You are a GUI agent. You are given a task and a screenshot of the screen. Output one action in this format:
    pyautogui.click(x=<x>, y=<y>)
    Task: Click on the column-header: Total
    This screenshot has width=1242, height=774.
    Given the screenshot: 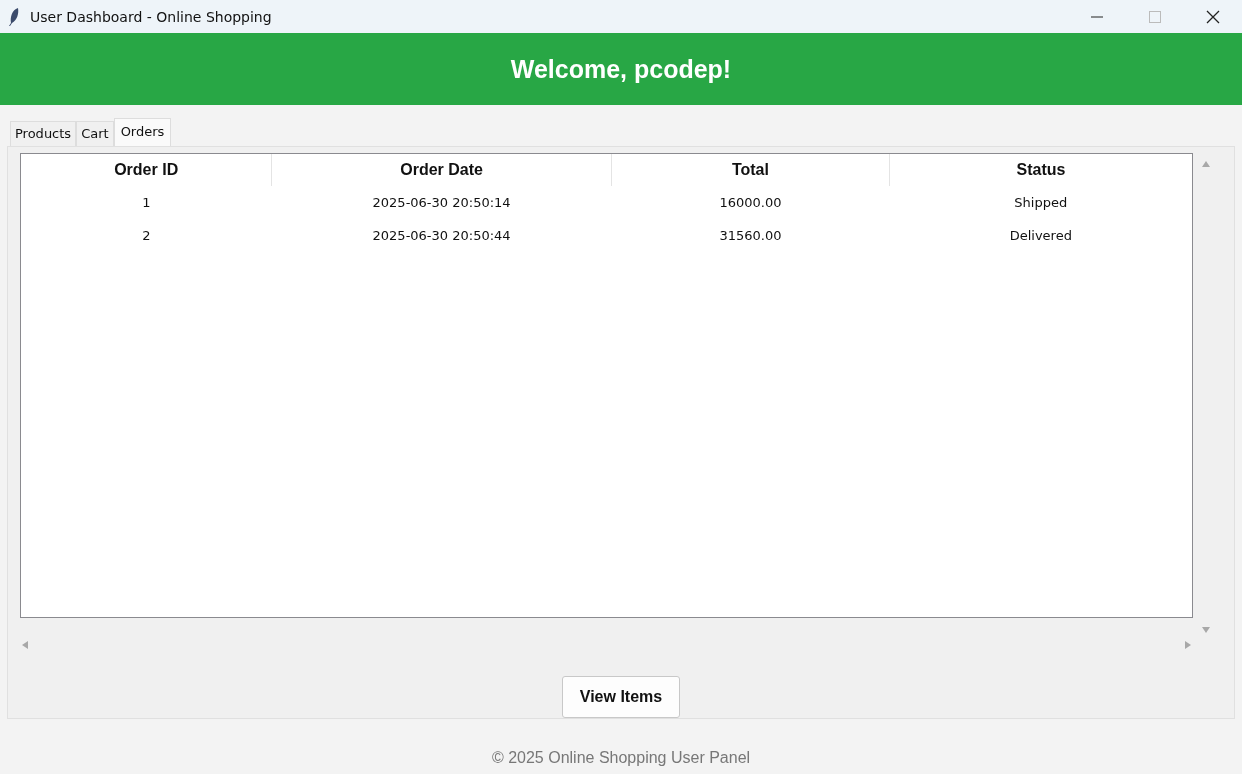 What is the action you would take?
    pyautogui.click(x=750, y=170)
    